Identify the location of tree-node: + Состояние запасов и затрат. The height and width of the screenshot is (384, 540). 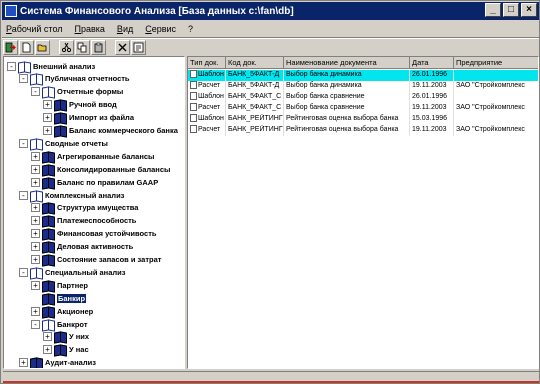
(96, 260).